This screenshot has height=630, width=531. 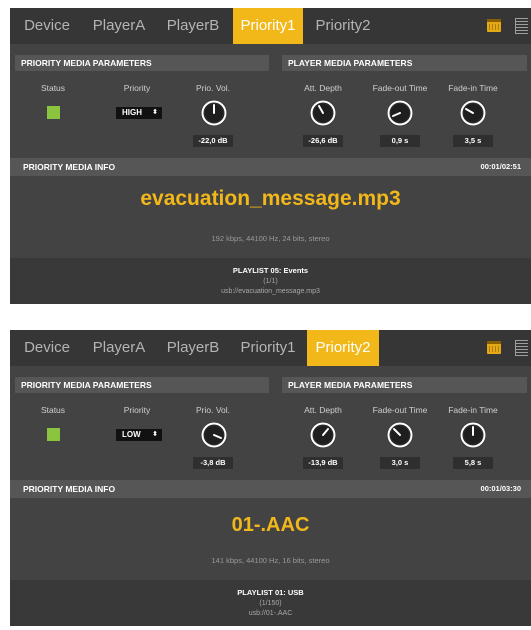 I want to click on media-info-header: PRIORITY MEDIA INFO 00:01/03:30, so click(x=270, y=489).